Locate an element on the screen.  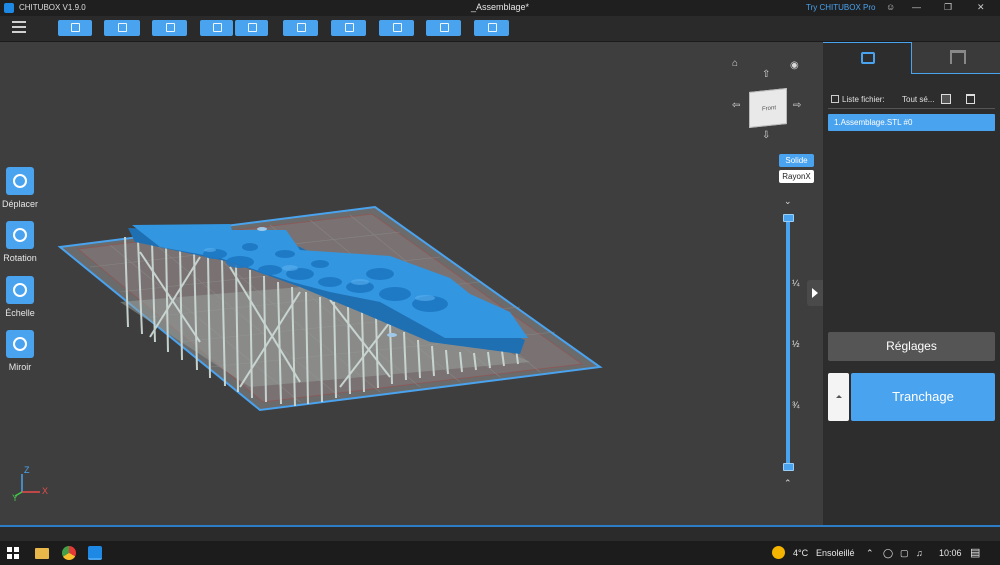
slice-control: Tranchage is located at coordinates (911, 397).